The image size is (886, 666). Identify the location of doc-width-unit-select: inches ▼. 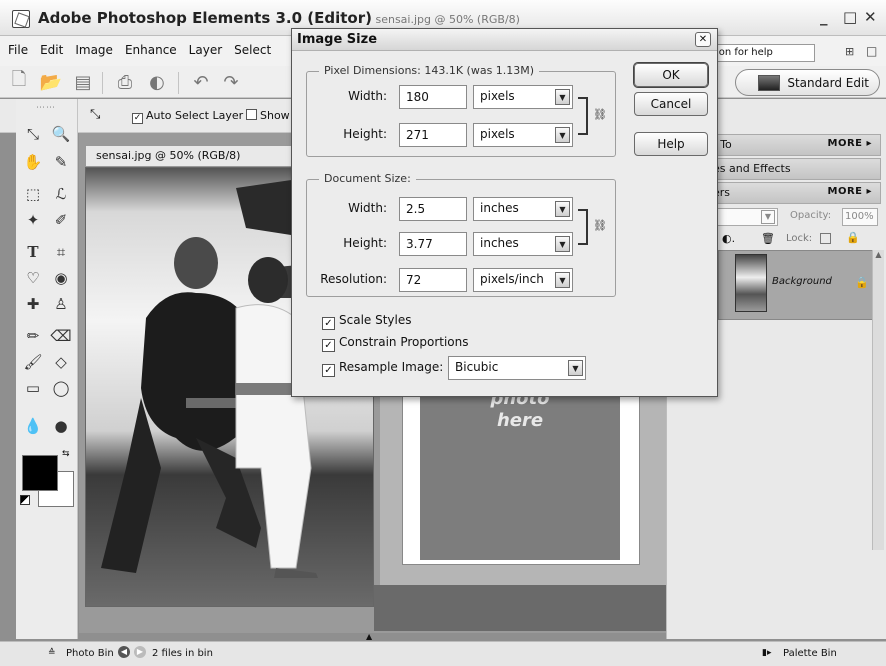
(523, 209).